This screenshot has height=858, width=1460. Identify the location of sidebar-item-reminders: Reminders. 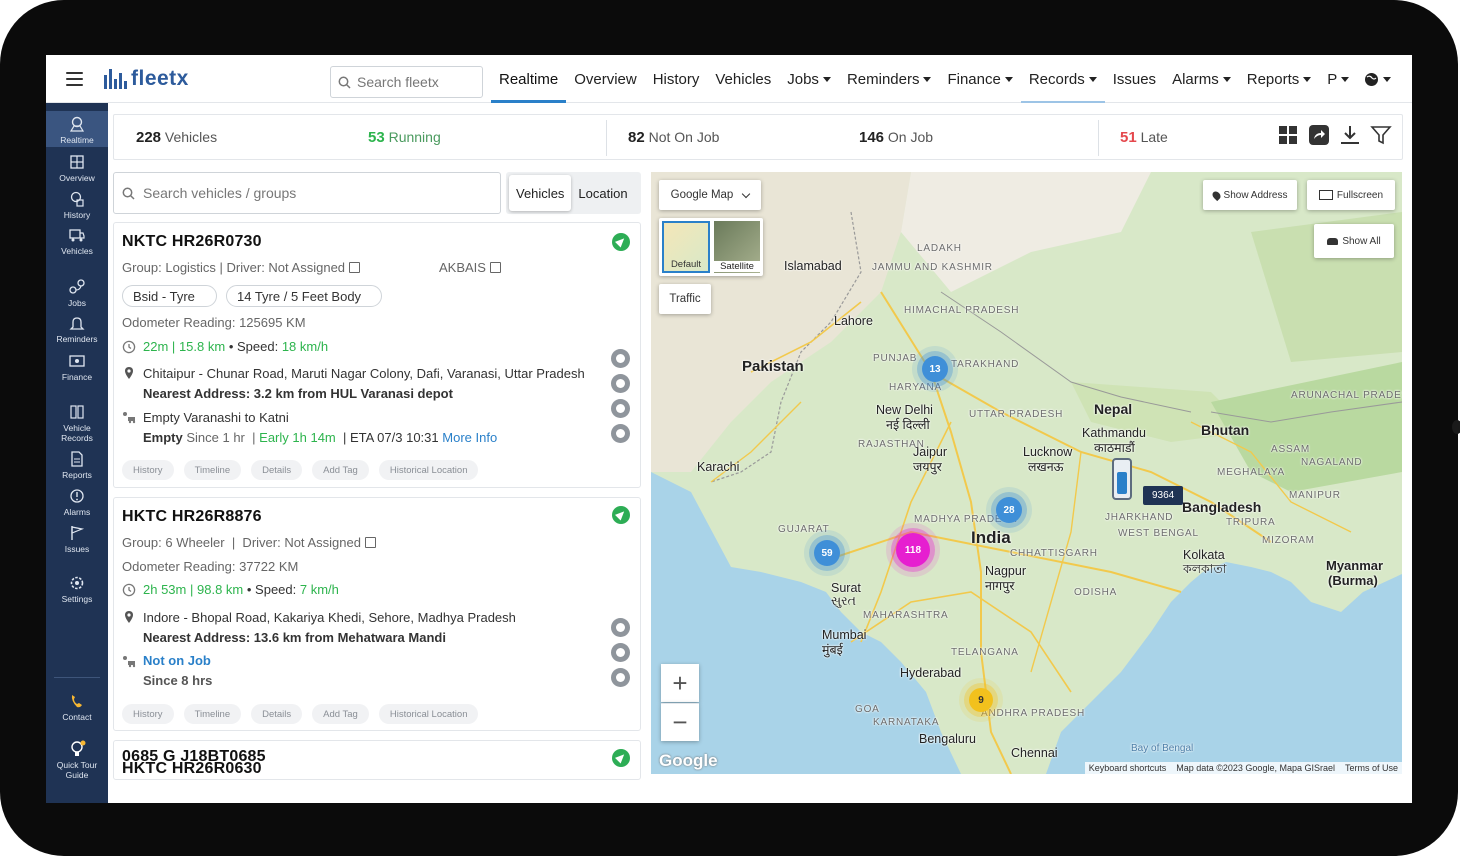
(77, 328).